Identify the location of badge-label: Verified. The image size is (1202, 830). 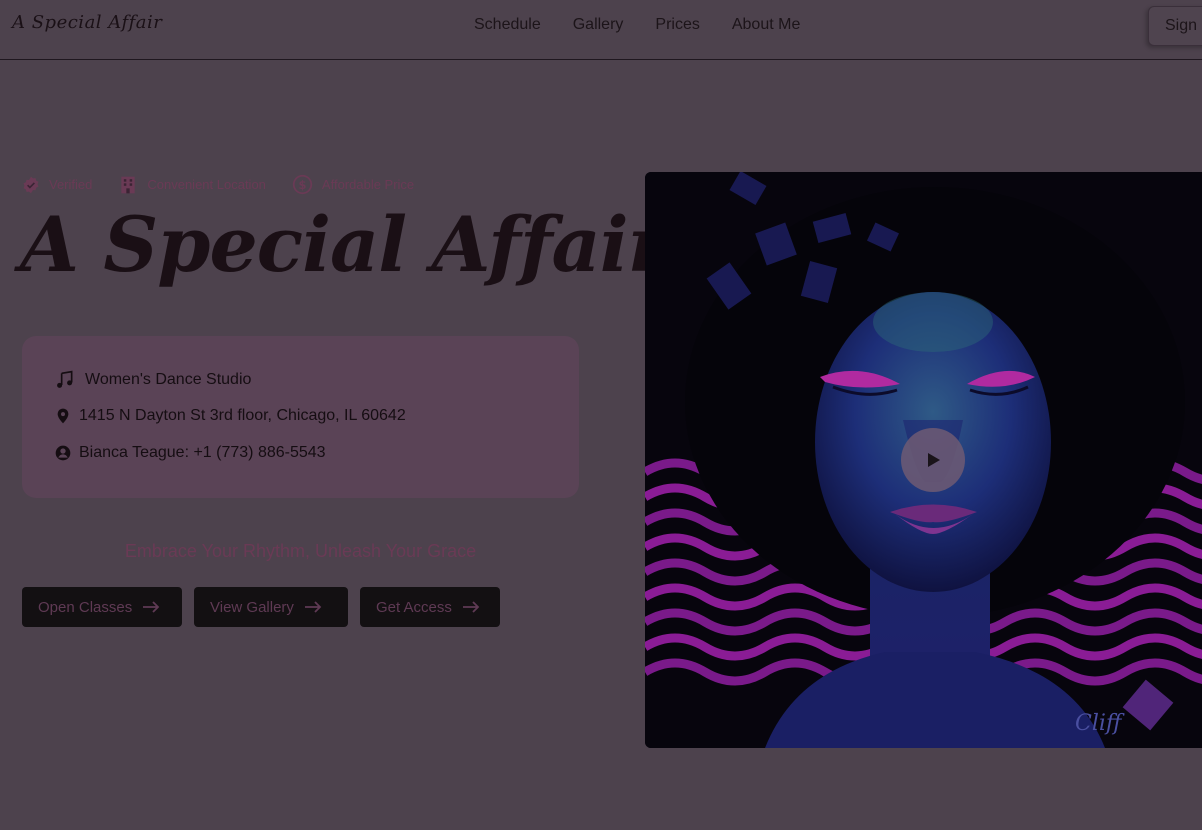
(71, 184).